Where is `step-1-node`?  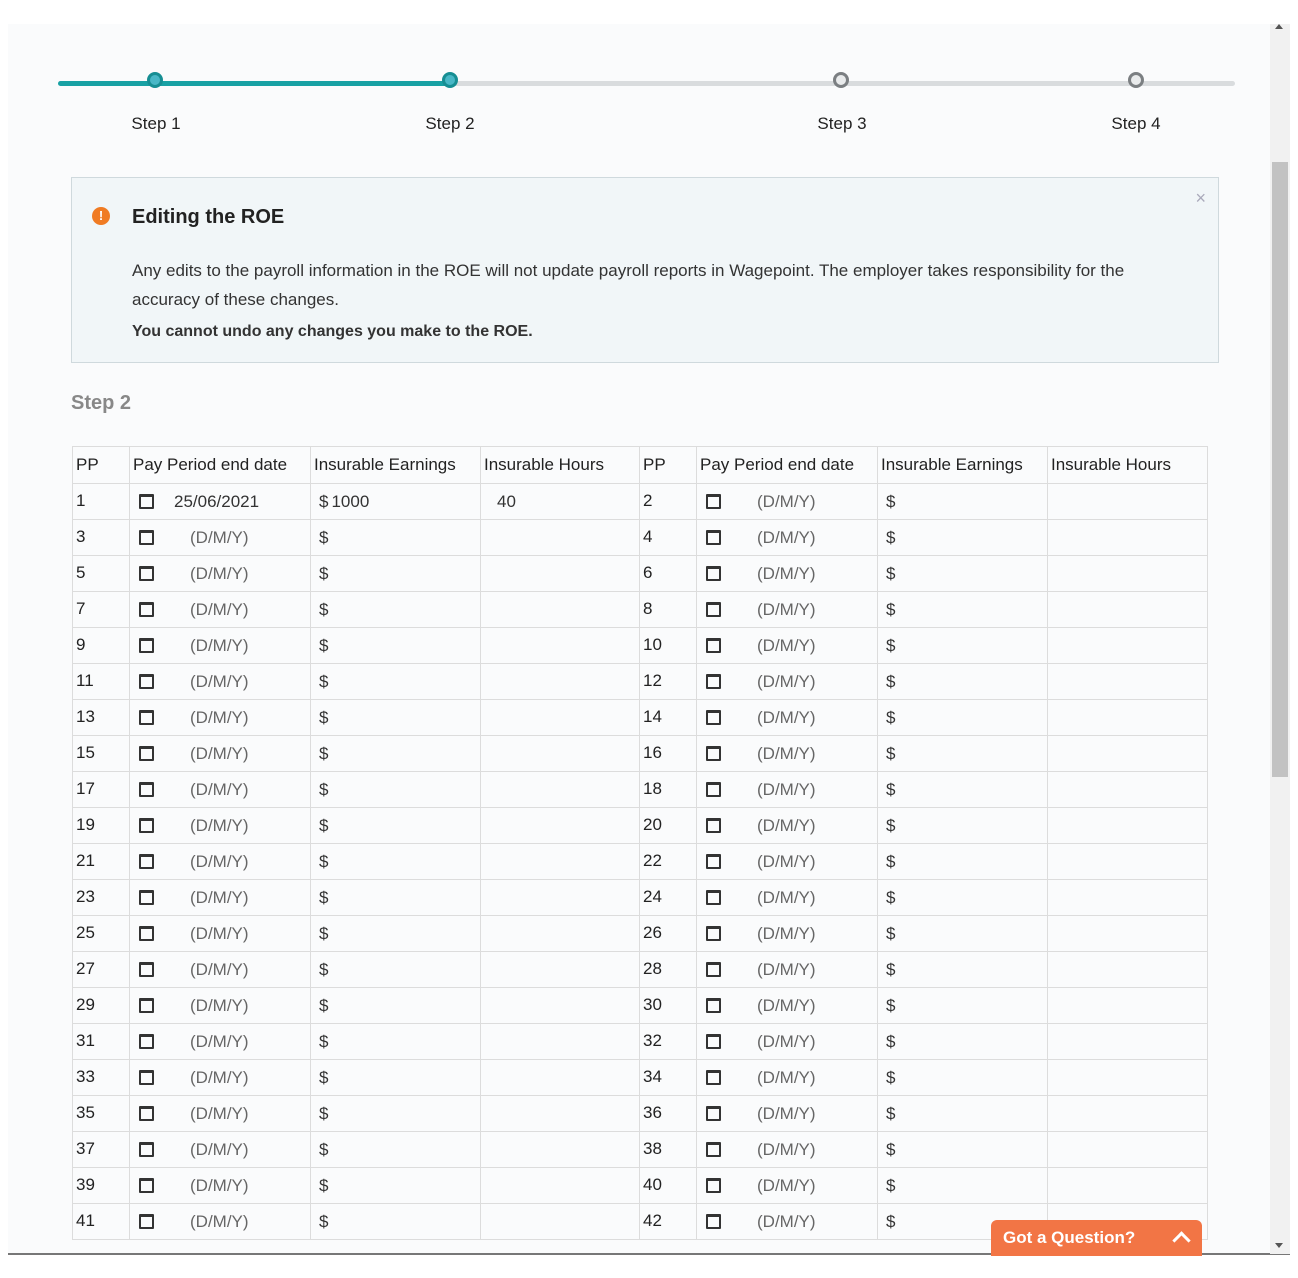
step-1-node is located at coordinates (155, 80).